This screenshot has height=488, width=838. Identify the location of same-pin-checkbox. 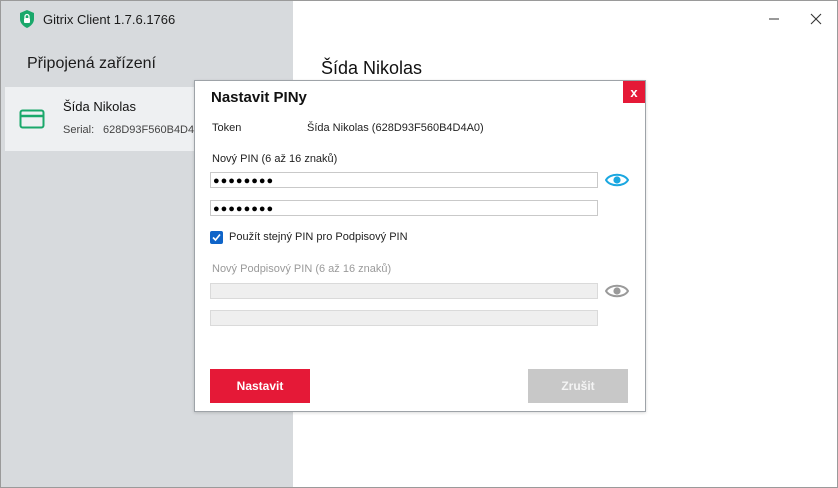
(216, 237).